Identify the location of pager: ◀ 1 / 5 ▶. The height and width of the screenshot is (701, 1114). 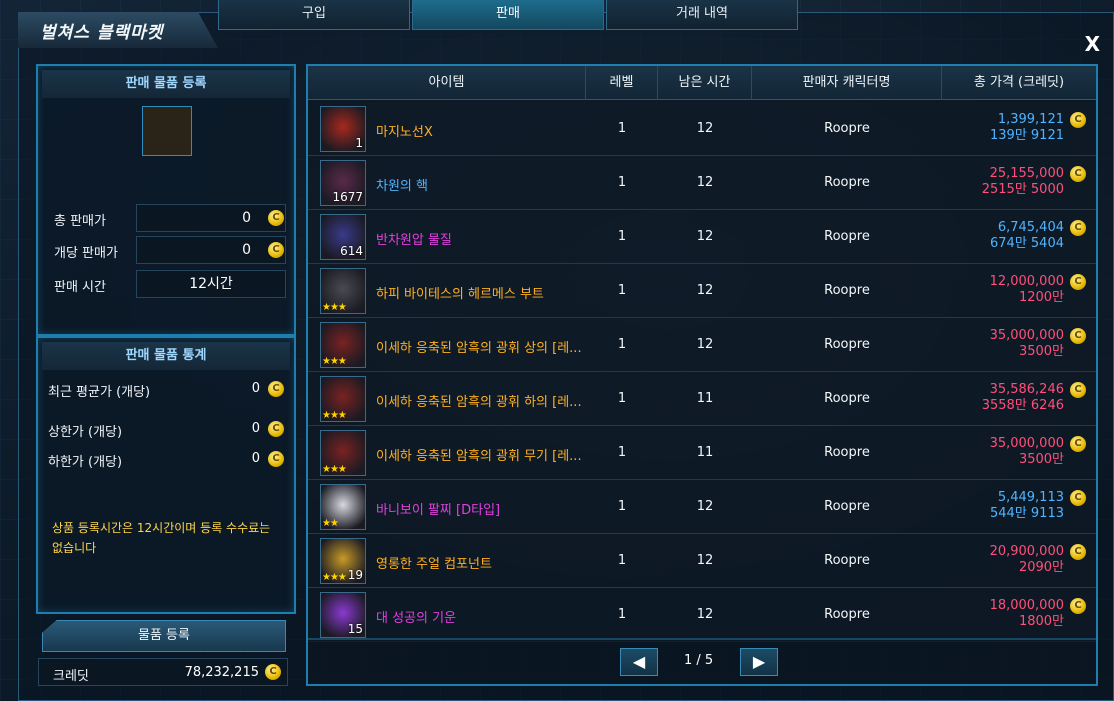
(702, 663).